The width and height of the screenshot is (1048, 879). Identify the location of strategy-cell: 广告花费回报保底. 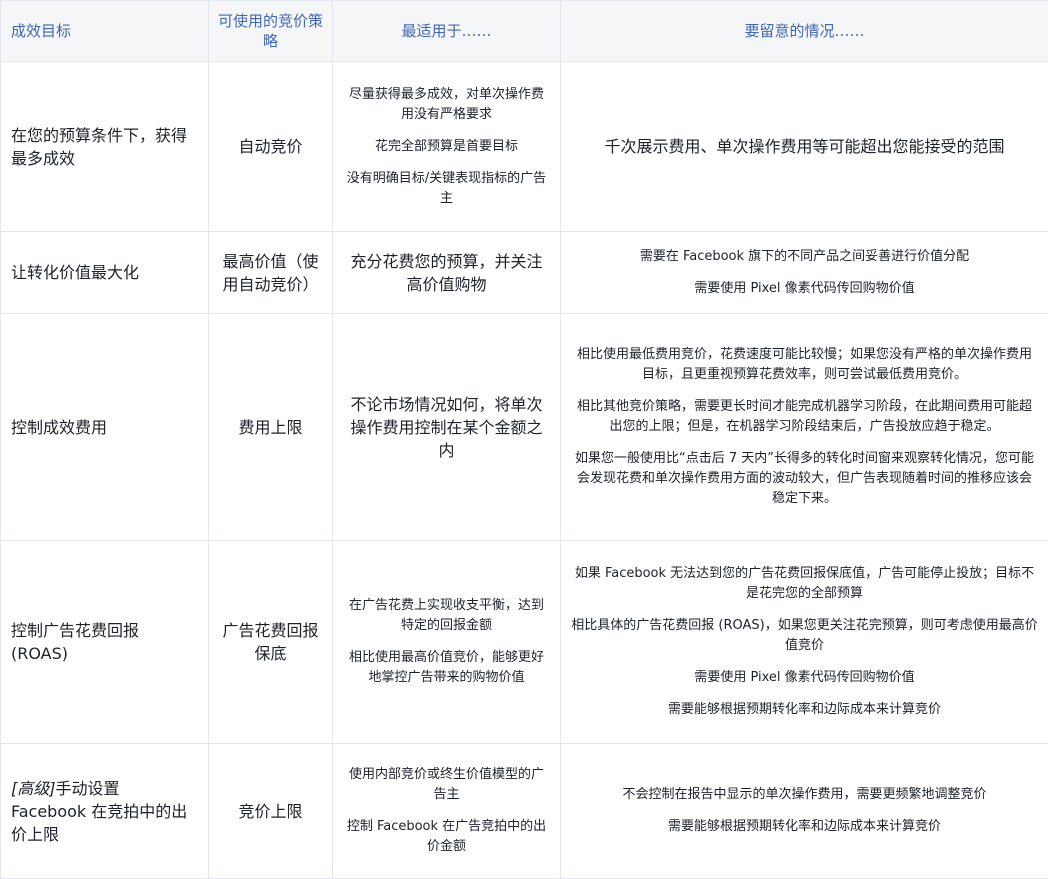
(271, 642).